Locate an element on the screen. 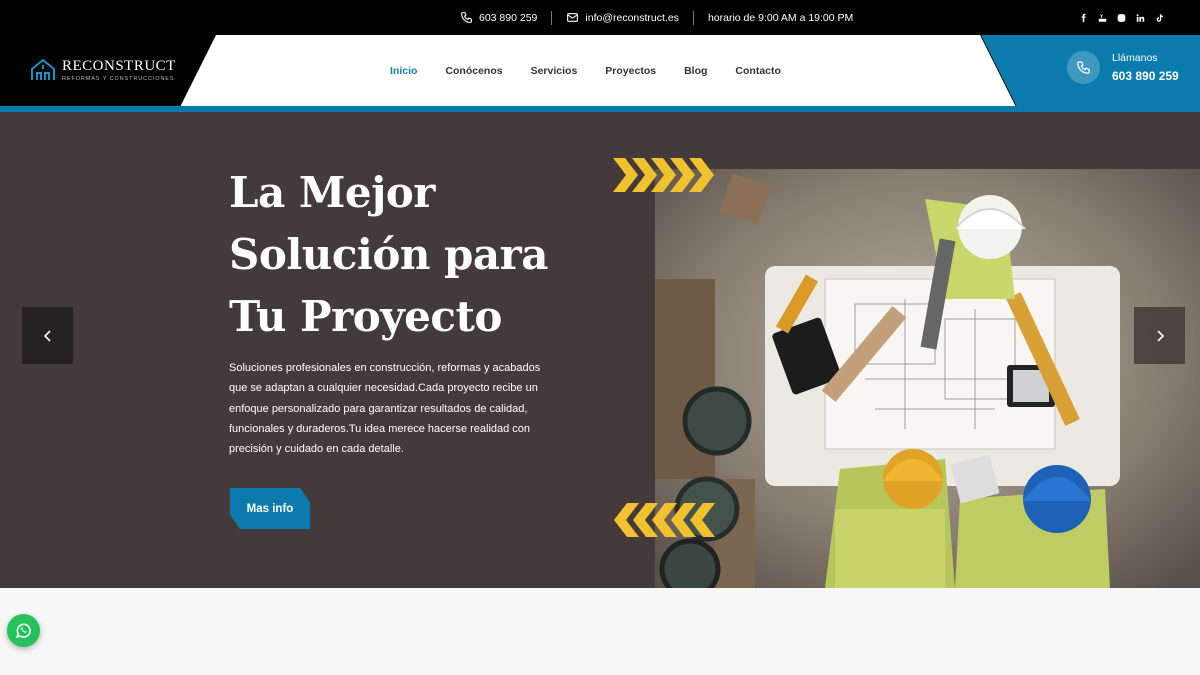 This screenshot has height=675, width=1200. chevron-right-icon is located at coordinates (1160, 335).